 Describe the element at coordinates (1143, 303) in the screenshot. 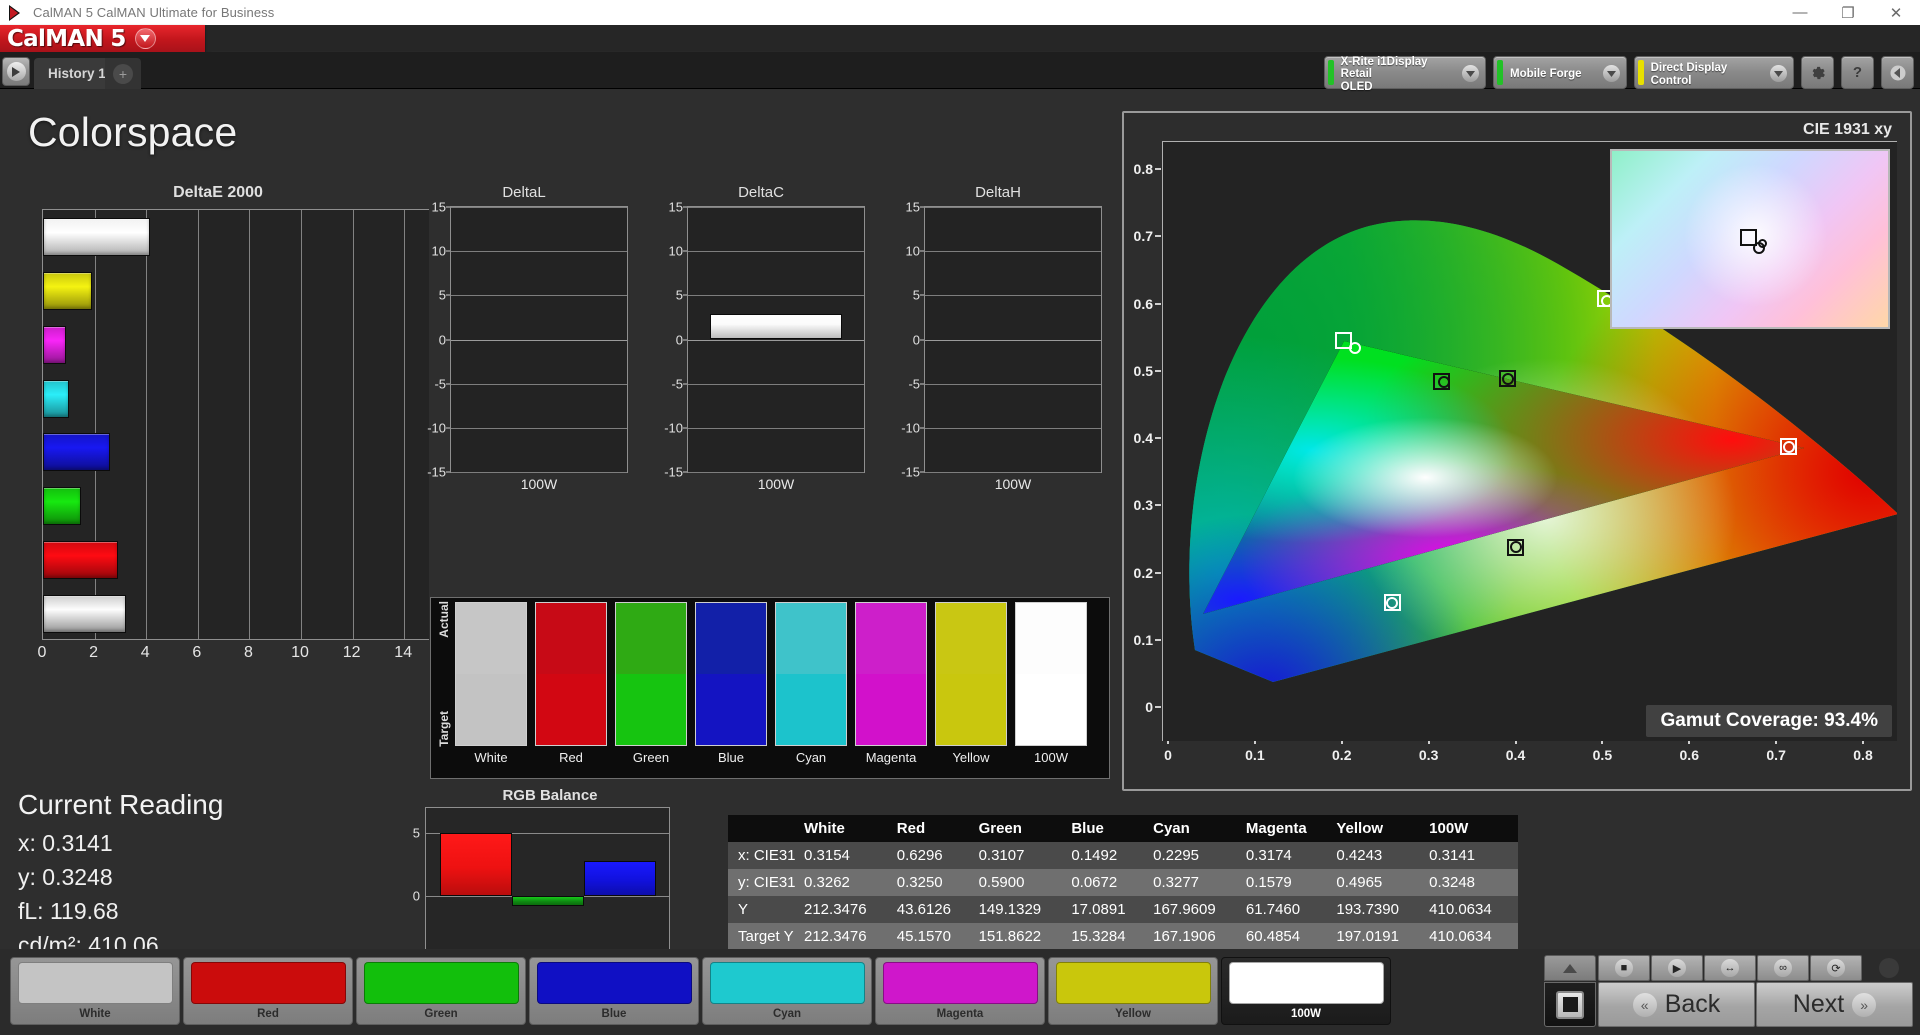

I see `cie-y-tick-label: 0.6` at that location.